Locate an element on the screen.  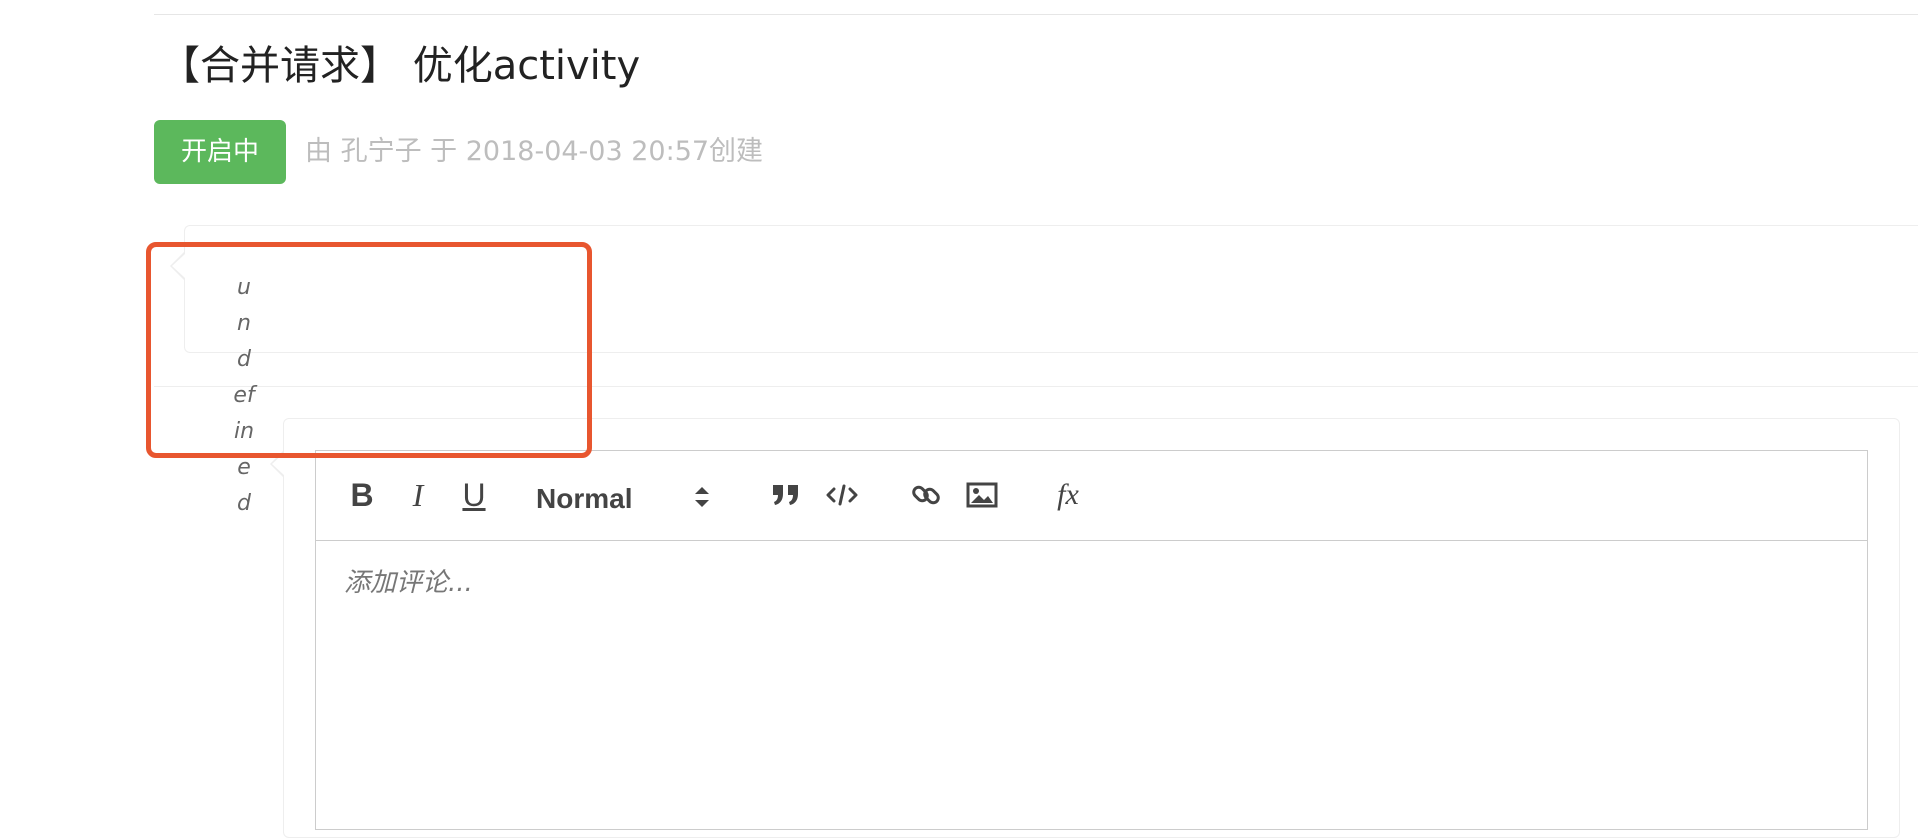
underline-icon: U is located at coordinates (474, 495).